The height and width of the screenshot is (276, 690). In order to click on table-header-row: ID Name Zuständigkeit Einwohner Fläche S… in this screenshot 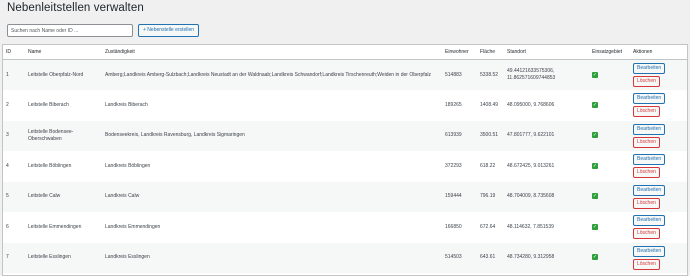, I will do `click(345, 52)`.